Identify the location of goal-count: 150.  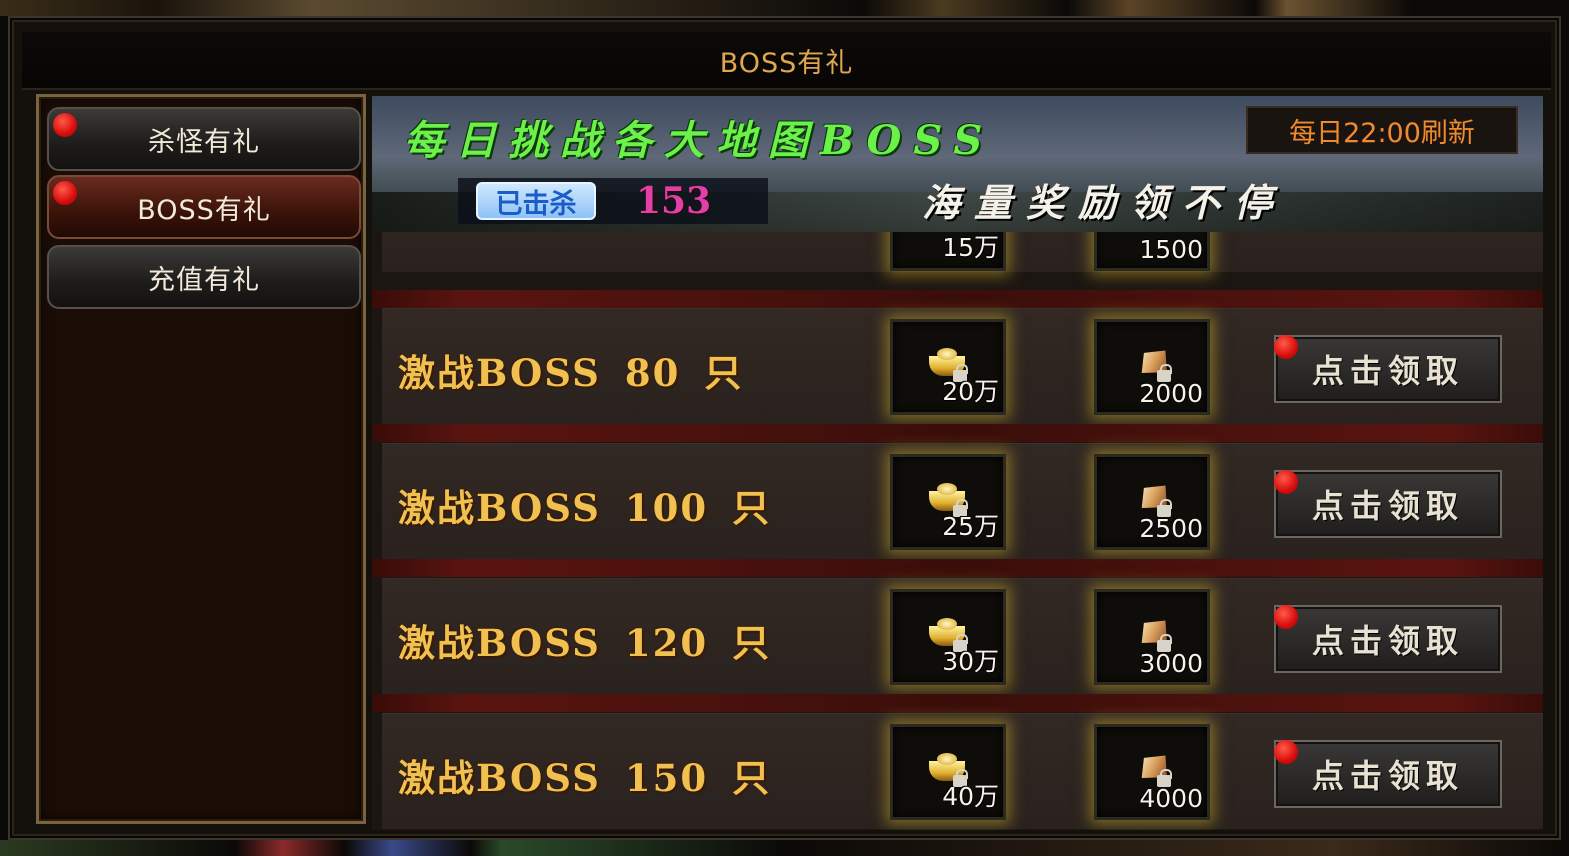
(666, 778).